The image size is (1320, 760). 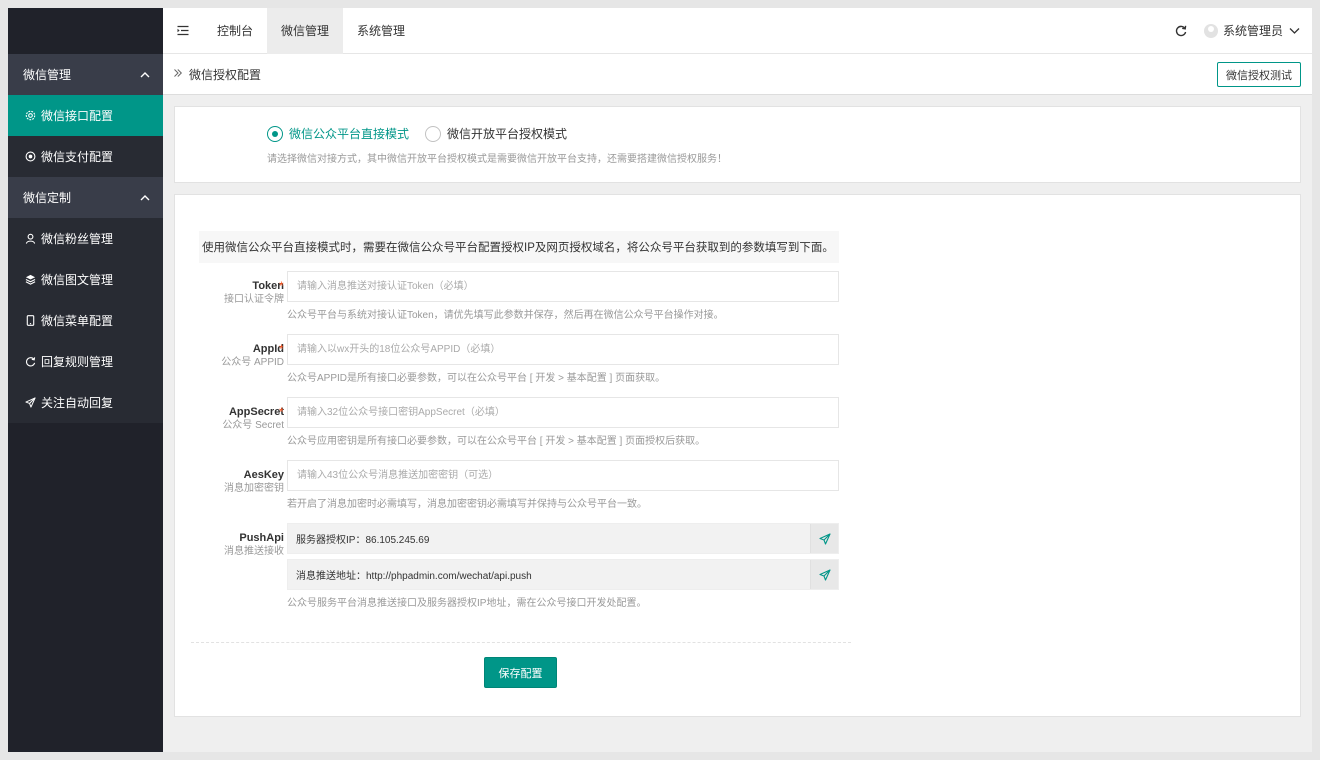 What do you see at coordinates (467, 504) in the screenshot?
I see `field-help: 若开启了消息加密时必需填写，消息加密密钥必需填写并保持与公众号平台一致。` at bounding box center [467, 504].